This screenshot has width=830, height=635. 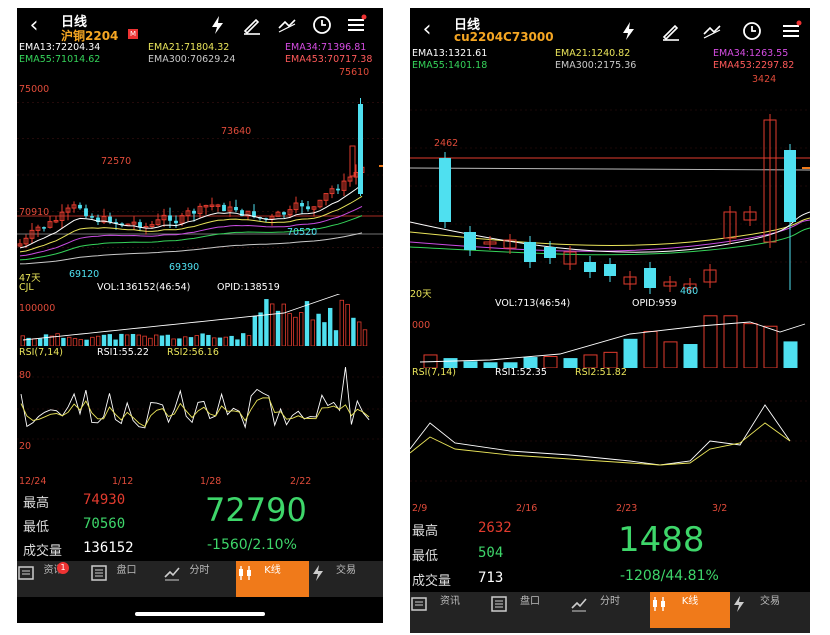 What do you see at coordinates (600, 444) in the screenshot?
I see `rsi2-line` at bounding box center [600, 444].